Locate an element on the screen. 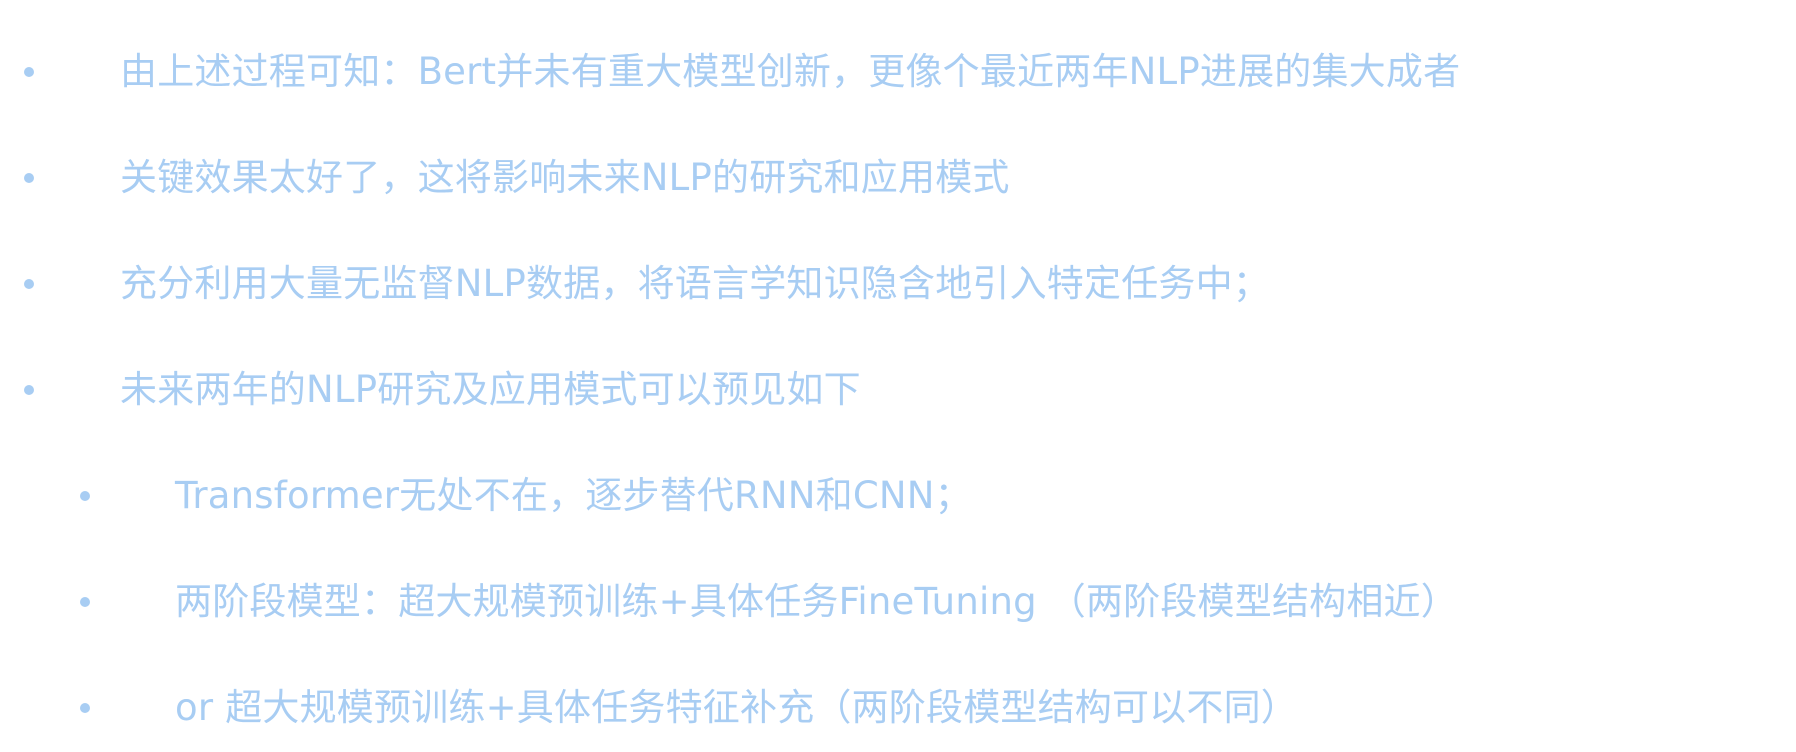 This screenshot has width=1796, height=752. bullet-item: 充分利用大量无监督NLP数据，将语言学知识隐含地引入特定任务中； is located at coordinates (898, 284).